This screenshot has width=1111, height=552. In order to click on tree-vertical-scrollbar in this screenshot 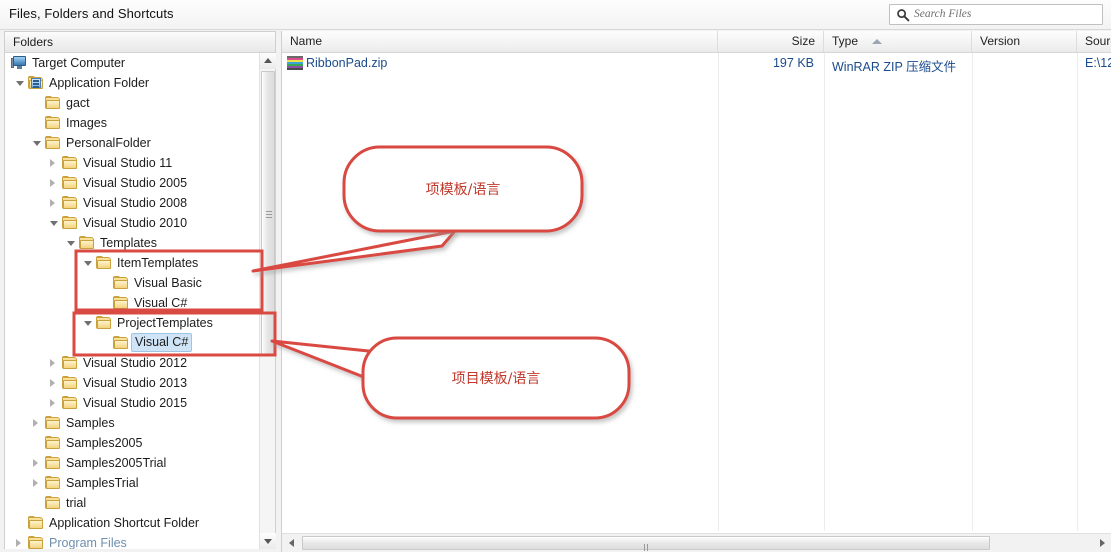, I will do `click(267, 301)`.